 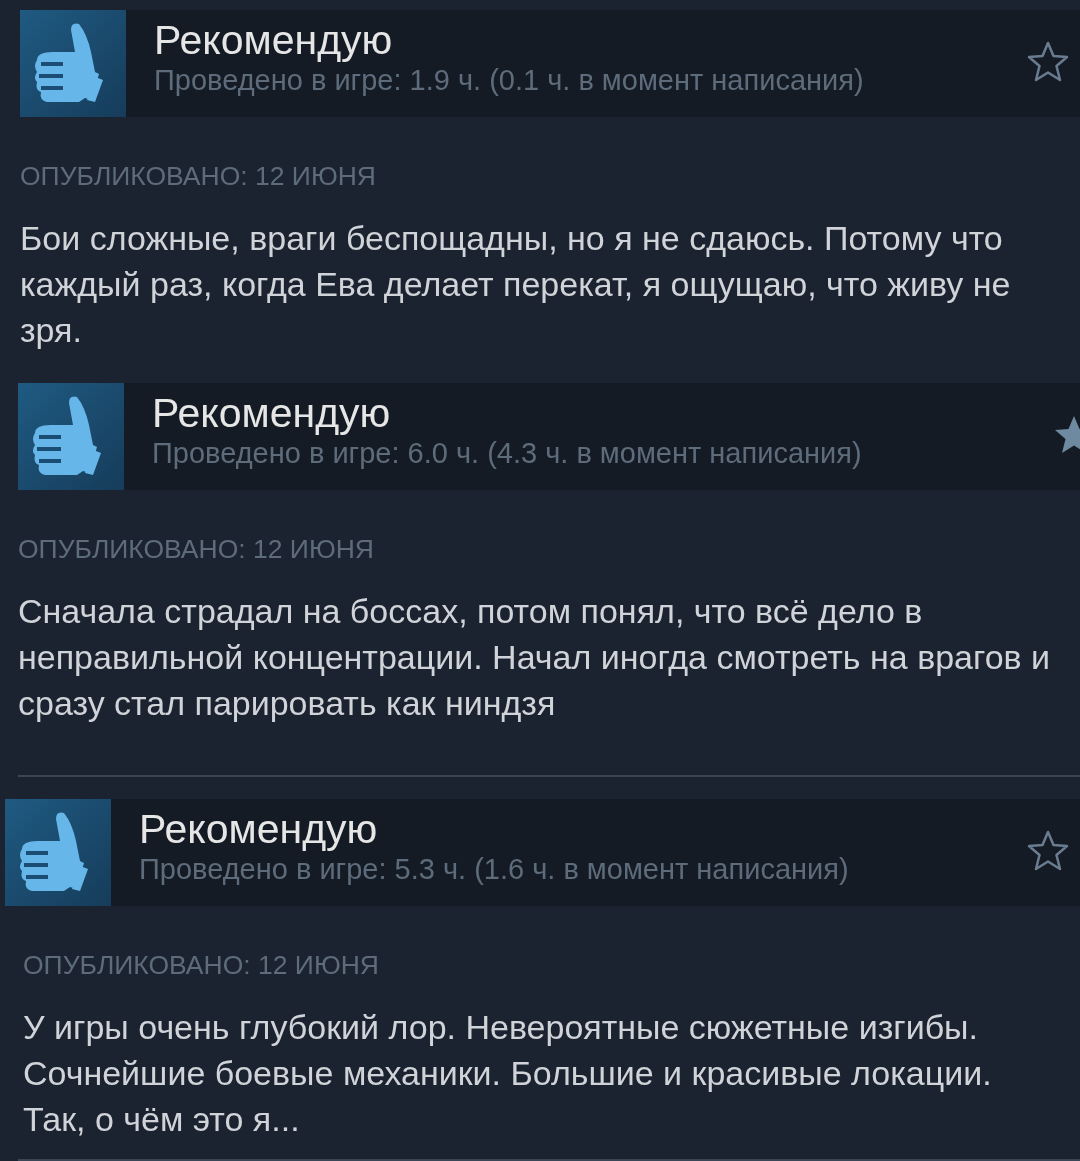 I want to click on playtime-text: Проведено в игре: 6.0 ч. (4.3 ч. в момент написания), so click(x=507, y=453).